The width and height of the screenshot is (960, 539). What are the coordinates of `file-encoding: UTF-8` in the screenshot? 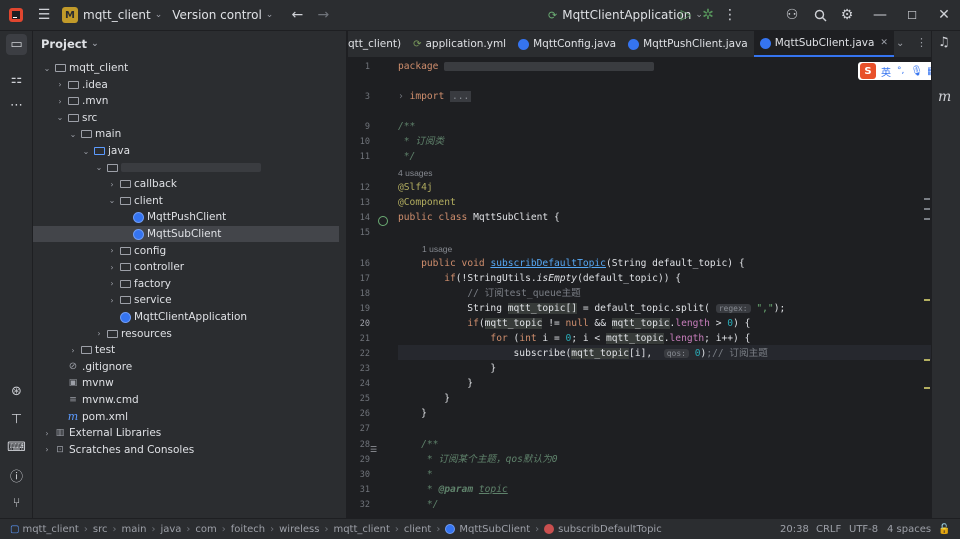 It's located at (863, 529).